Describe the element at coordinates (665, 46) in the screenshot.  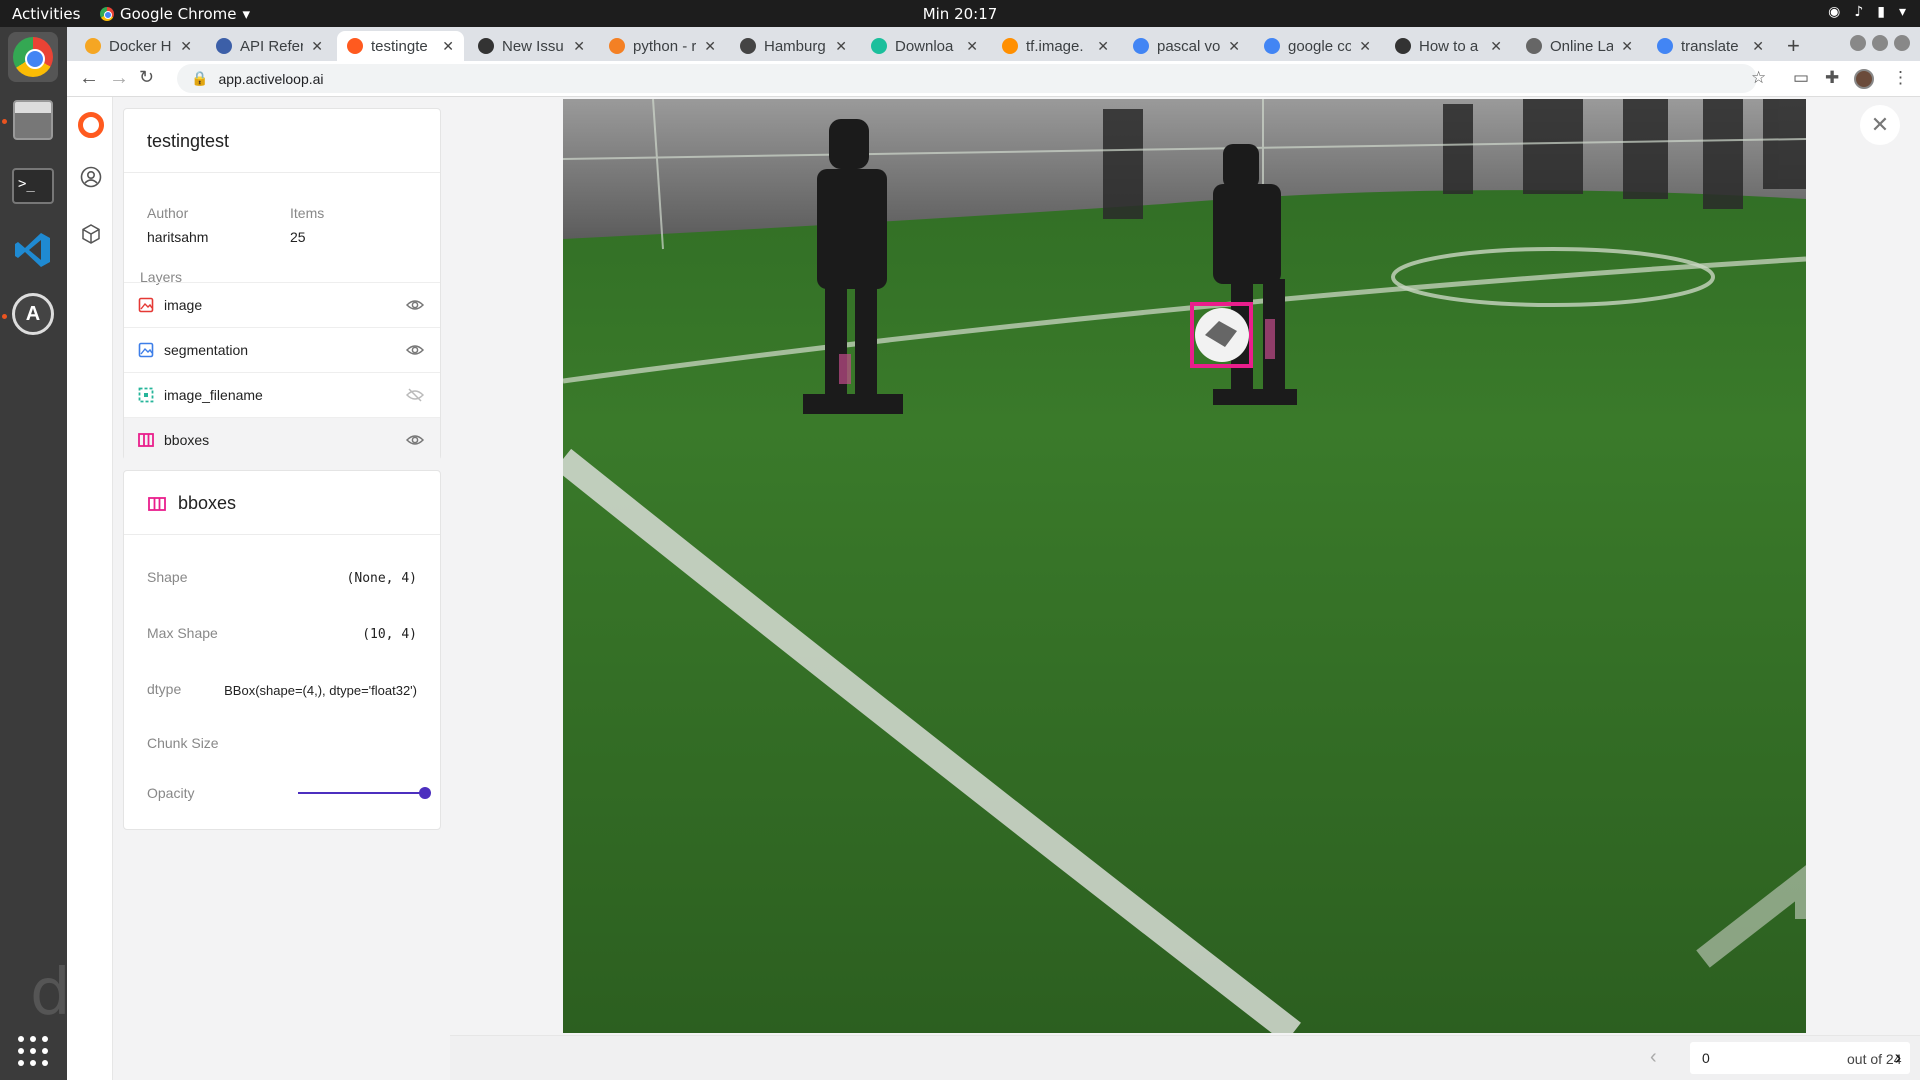
I see `tab-title: python - r` at that location.